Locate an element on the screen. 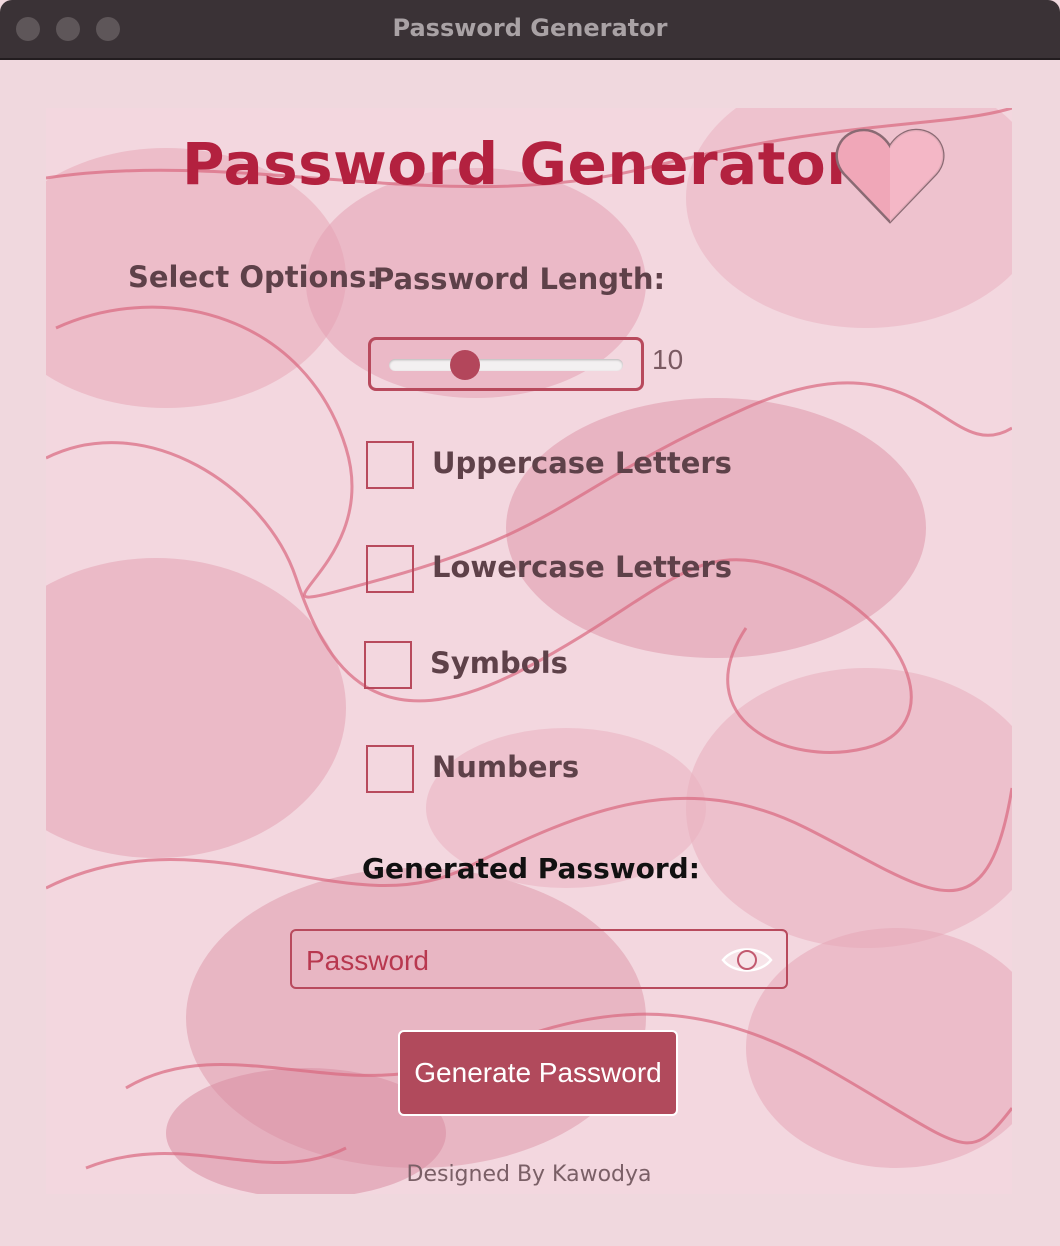 This screenshot has height=1246, width=1060. password-length-slider is located at coordinates (506, 364).